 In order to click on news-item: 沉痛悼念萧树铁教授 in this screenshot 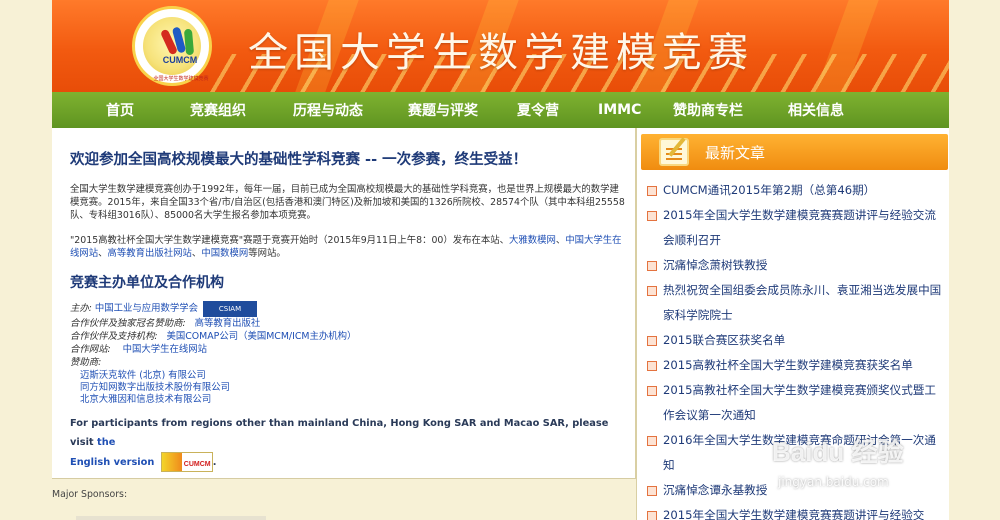, I will do `click(795, 265)`.